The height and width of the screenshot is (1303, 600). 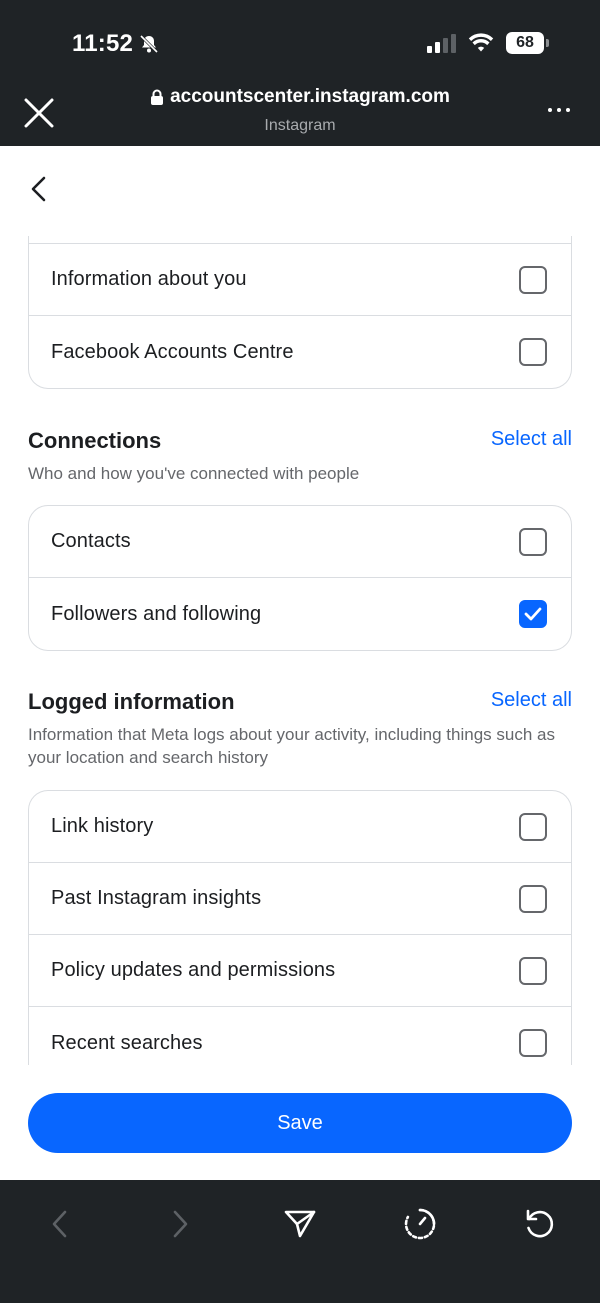 I want to click on arrow-right-icon, so click(x=180, y=1224).